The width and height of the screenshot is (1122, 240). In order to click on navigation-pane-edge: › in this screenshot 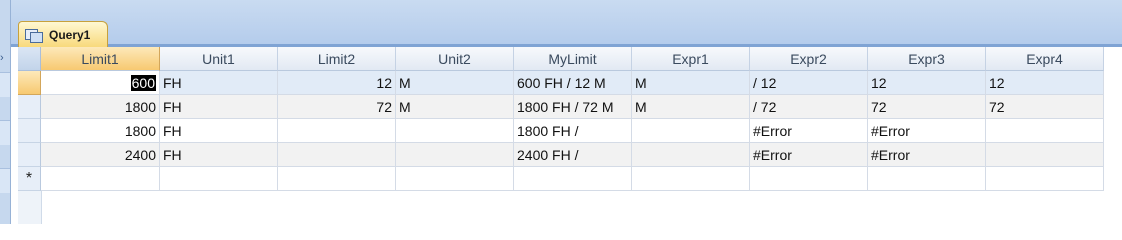, I will do `click(5, 112)`.